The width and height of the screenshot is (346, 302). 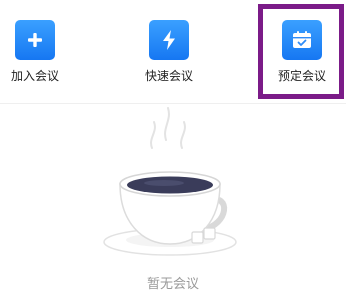 I want to click on join-meeting-label: 加入会议, so click(x=34, y=76).